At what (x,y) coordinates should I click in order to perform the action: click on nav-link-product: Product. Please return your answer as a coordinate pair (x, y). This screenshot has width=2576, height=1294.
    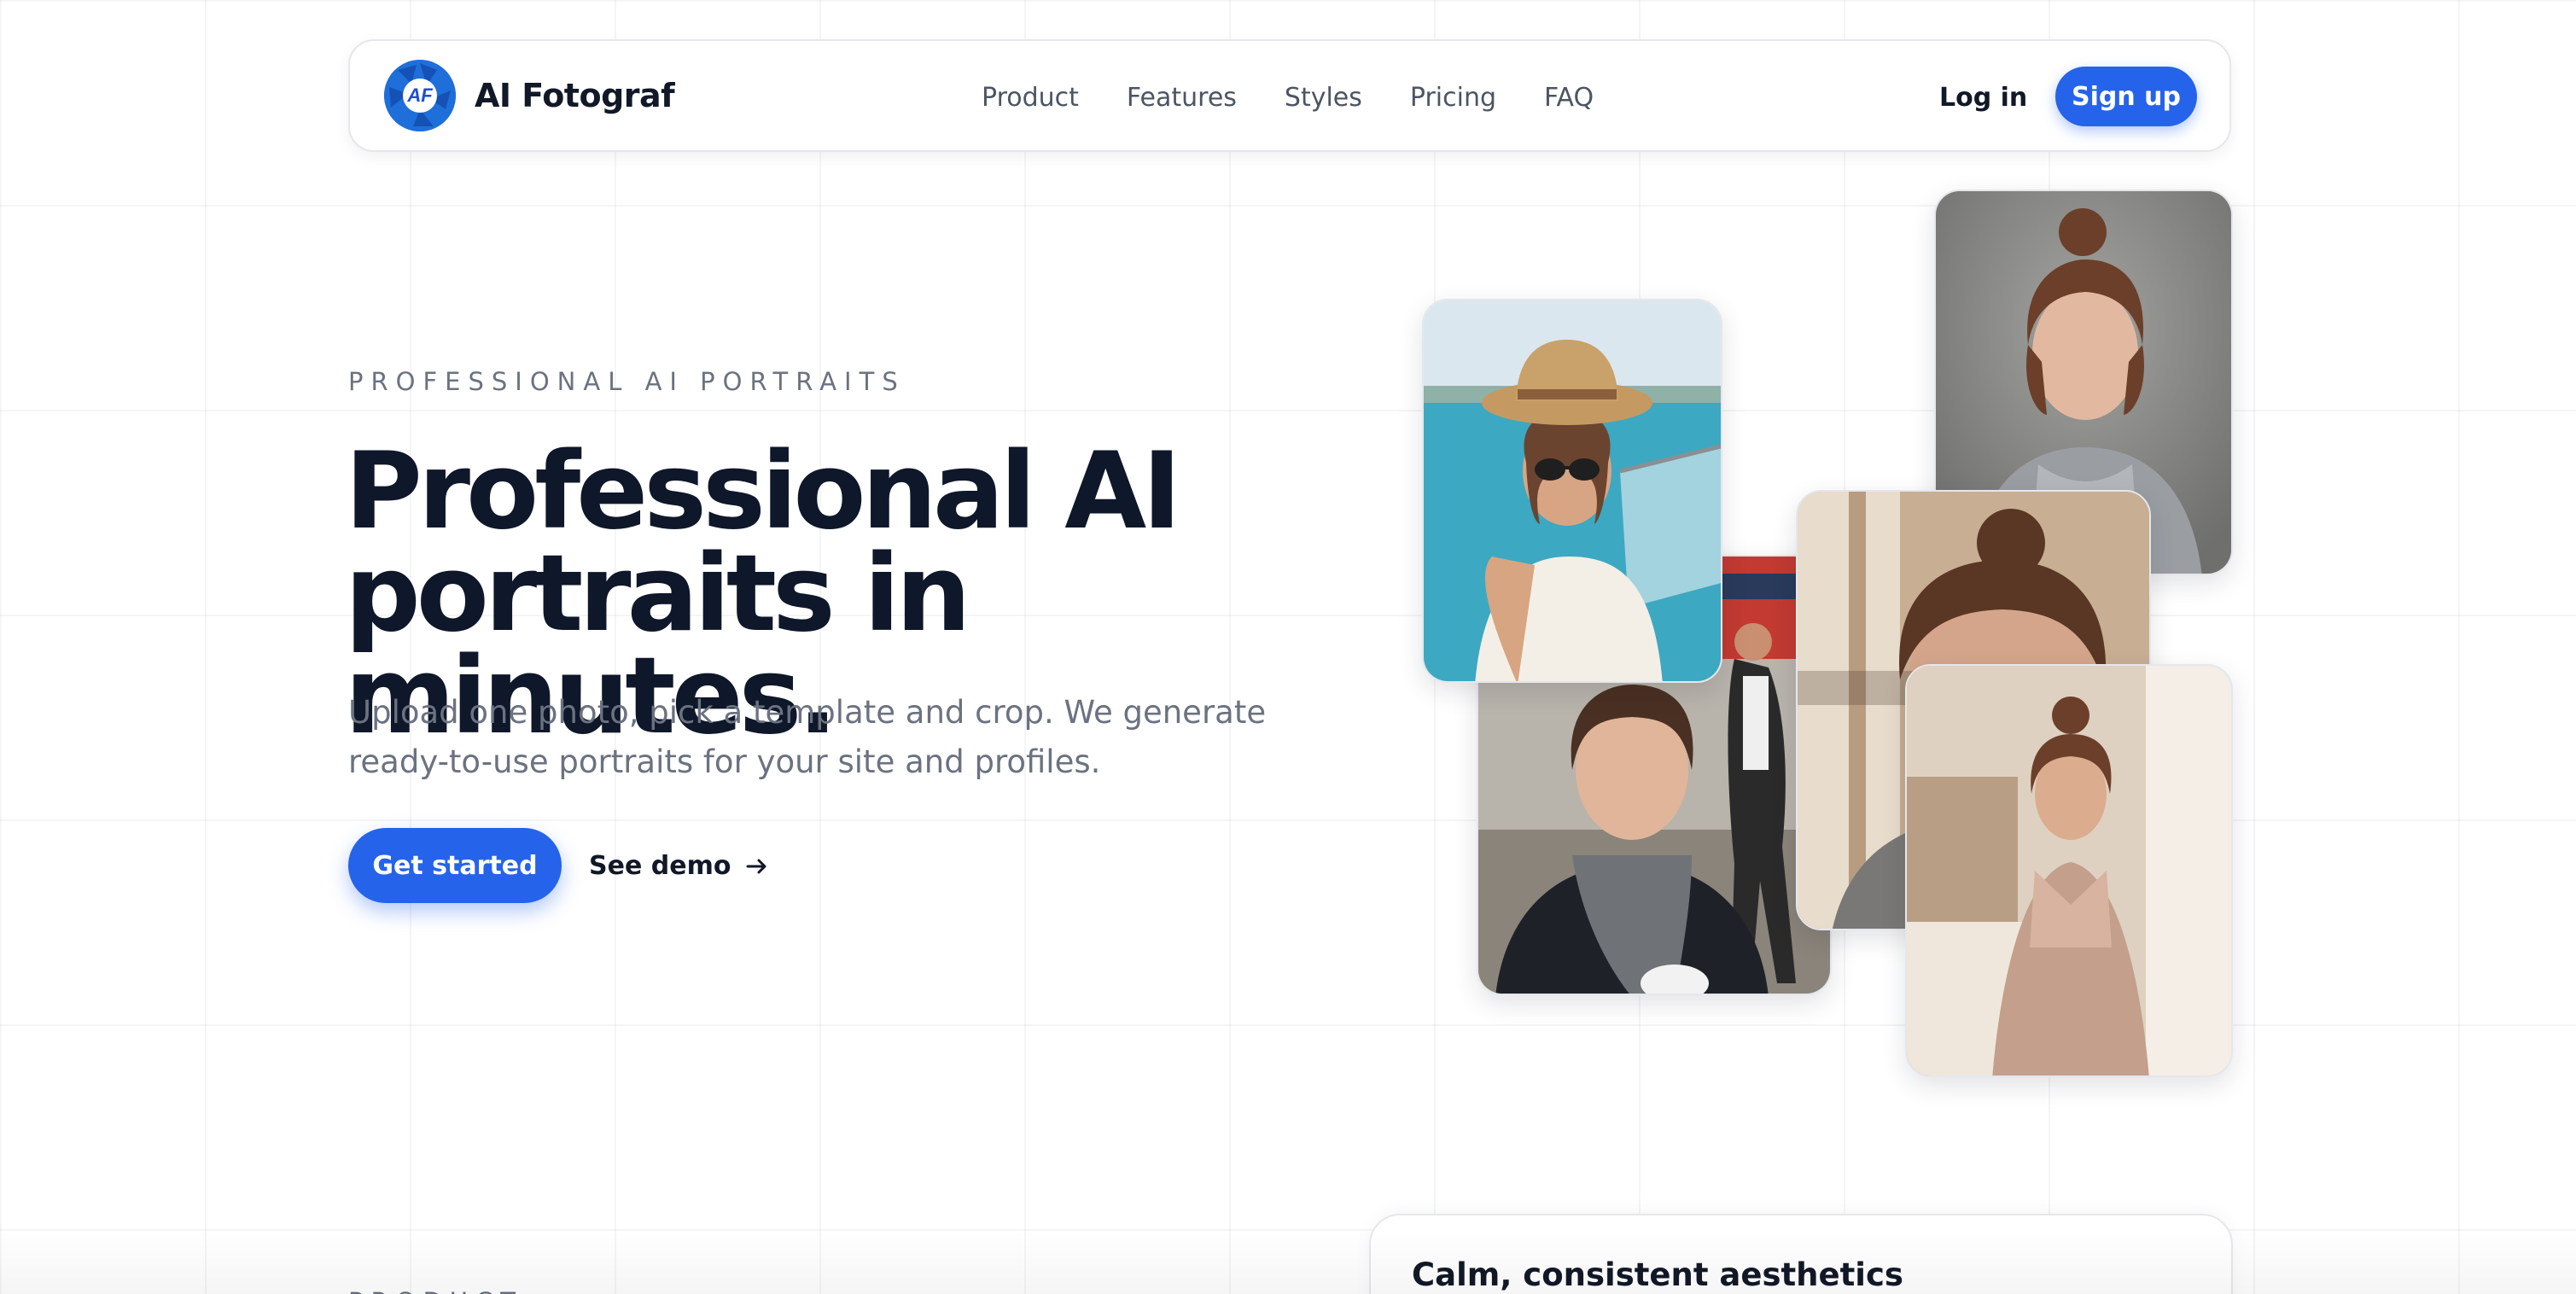
    Looking at the image, I should click on (1030, 98).